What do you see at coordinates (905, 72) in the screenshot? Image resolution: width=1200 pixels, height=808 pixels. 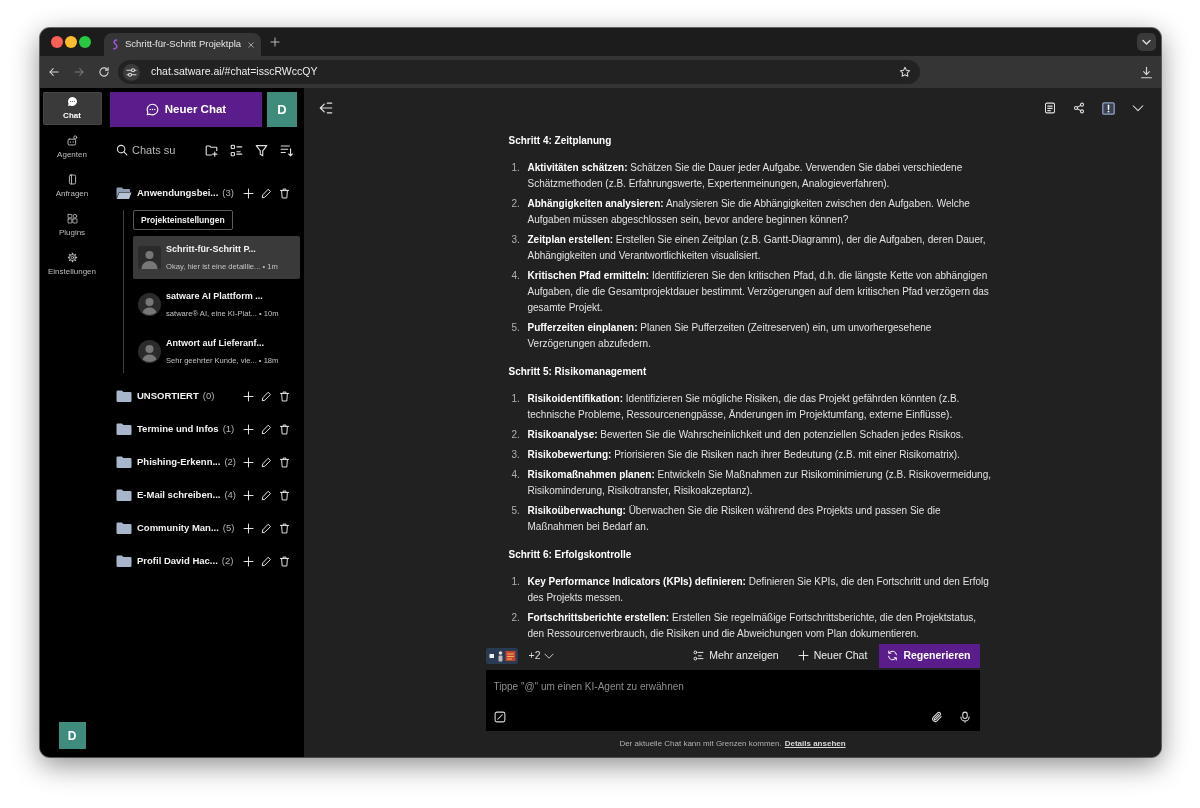 I see `star-icon` at bounding box center [905, 72].